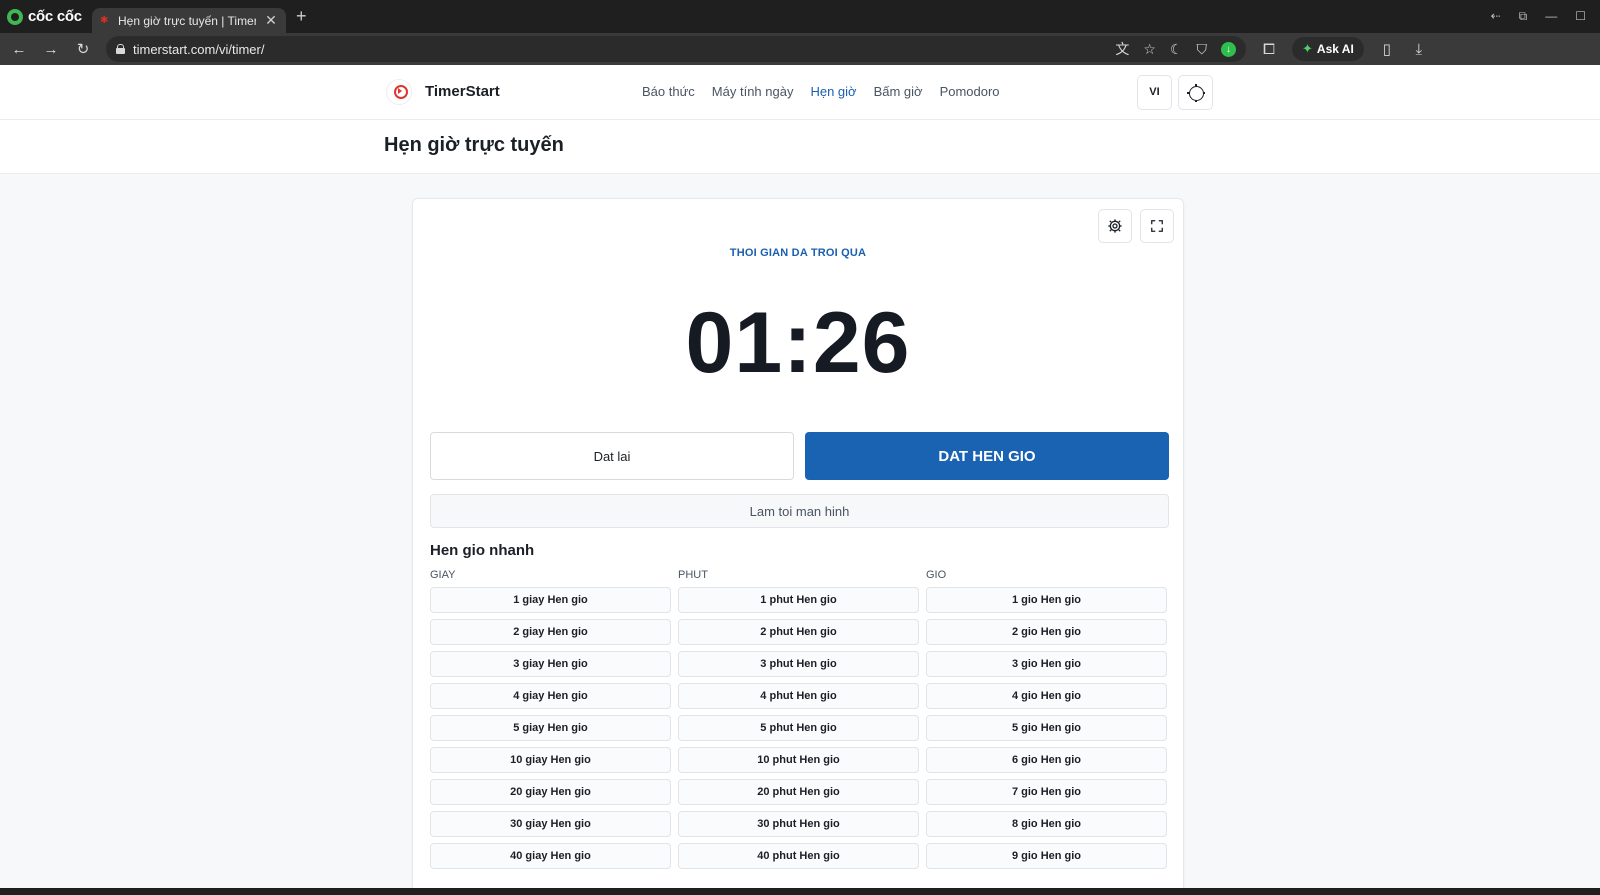 The image size is (1600, 895). What do you see at coordinates (1046, 696) in the screenshot?
I see `quick-hours-button: 4 gio Hen gio` at bounding box center [1046, 696].